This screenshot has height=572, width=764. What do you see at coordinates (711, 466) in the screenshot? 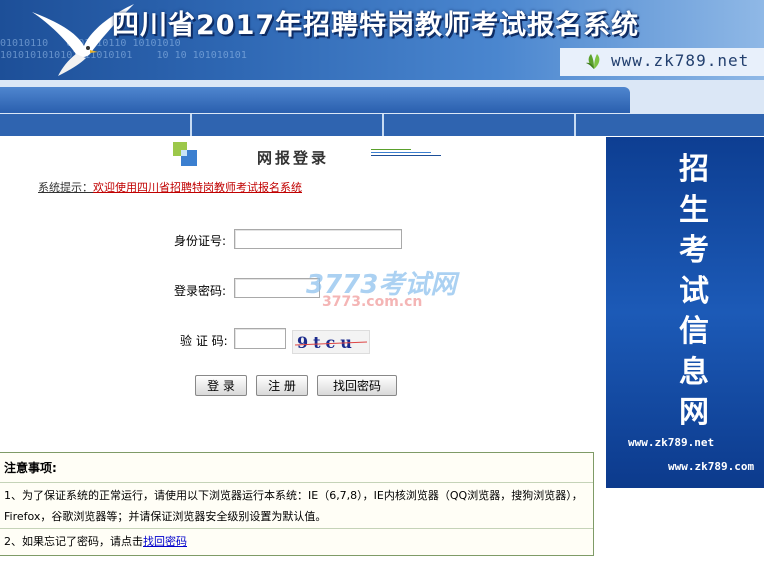
I see `ad-url-com: www.zk789.com` at bounding box center [711, 466].